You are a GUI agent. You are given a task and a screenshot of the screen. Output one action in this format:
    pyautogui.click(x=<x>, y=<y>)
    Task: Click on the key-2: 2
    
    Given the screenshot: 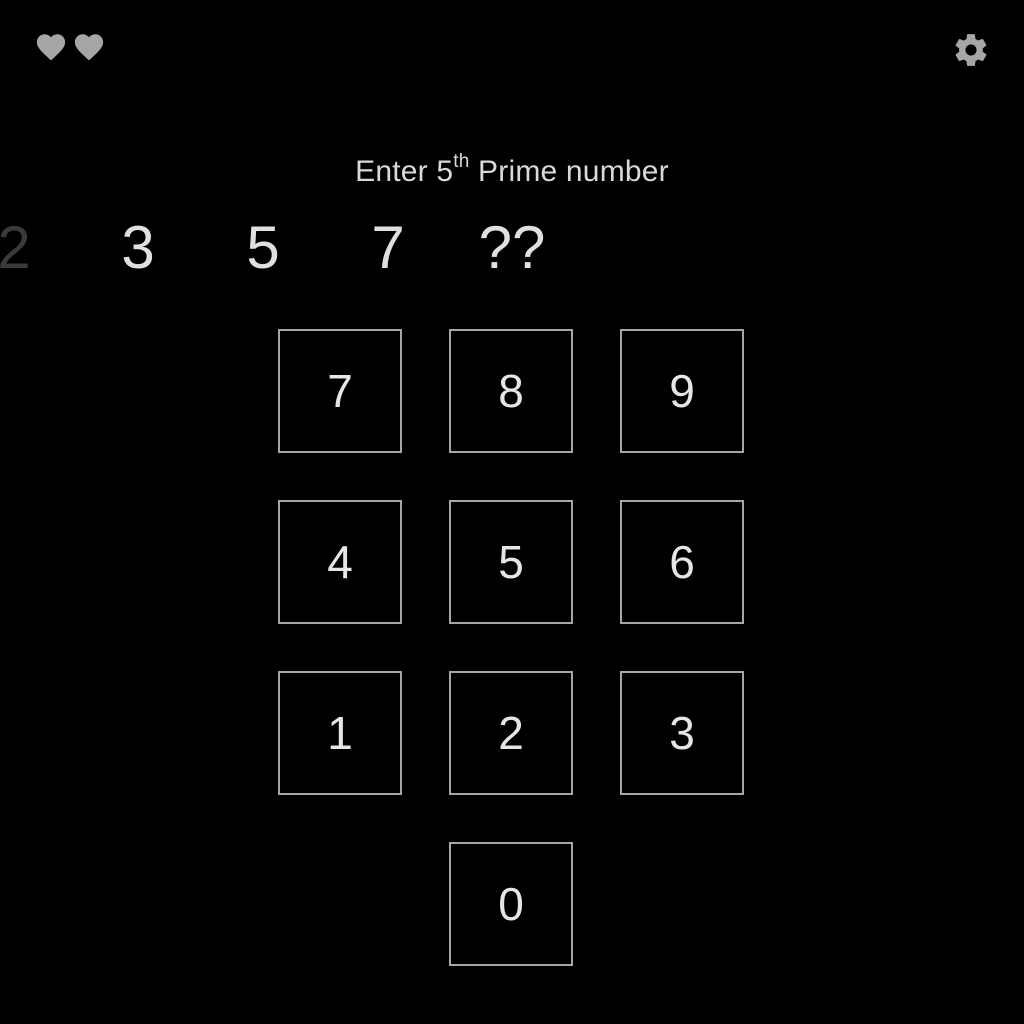 What is the action you would take?
    pyautogui.click(x=511, y=733)
    